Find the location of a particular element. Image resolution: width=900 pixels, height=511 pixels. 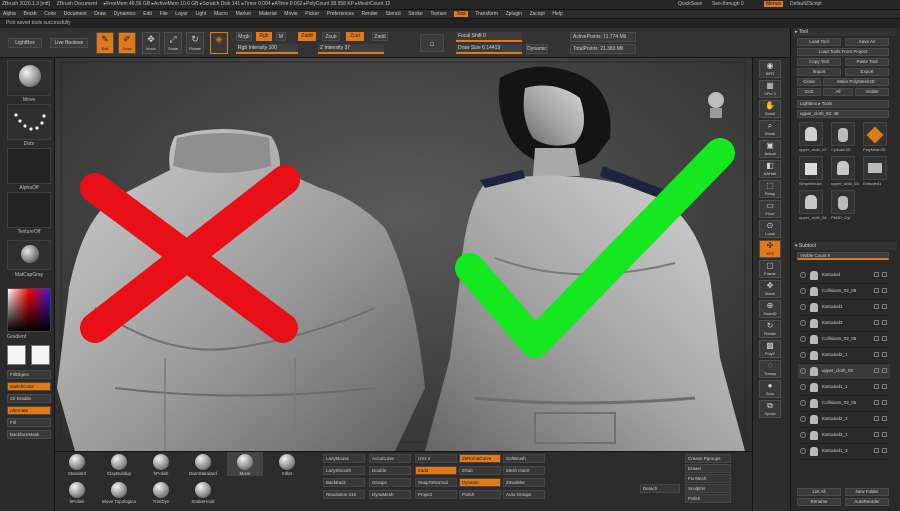

default-script-button: DefaultZScript is located at coordinates (806, 4).